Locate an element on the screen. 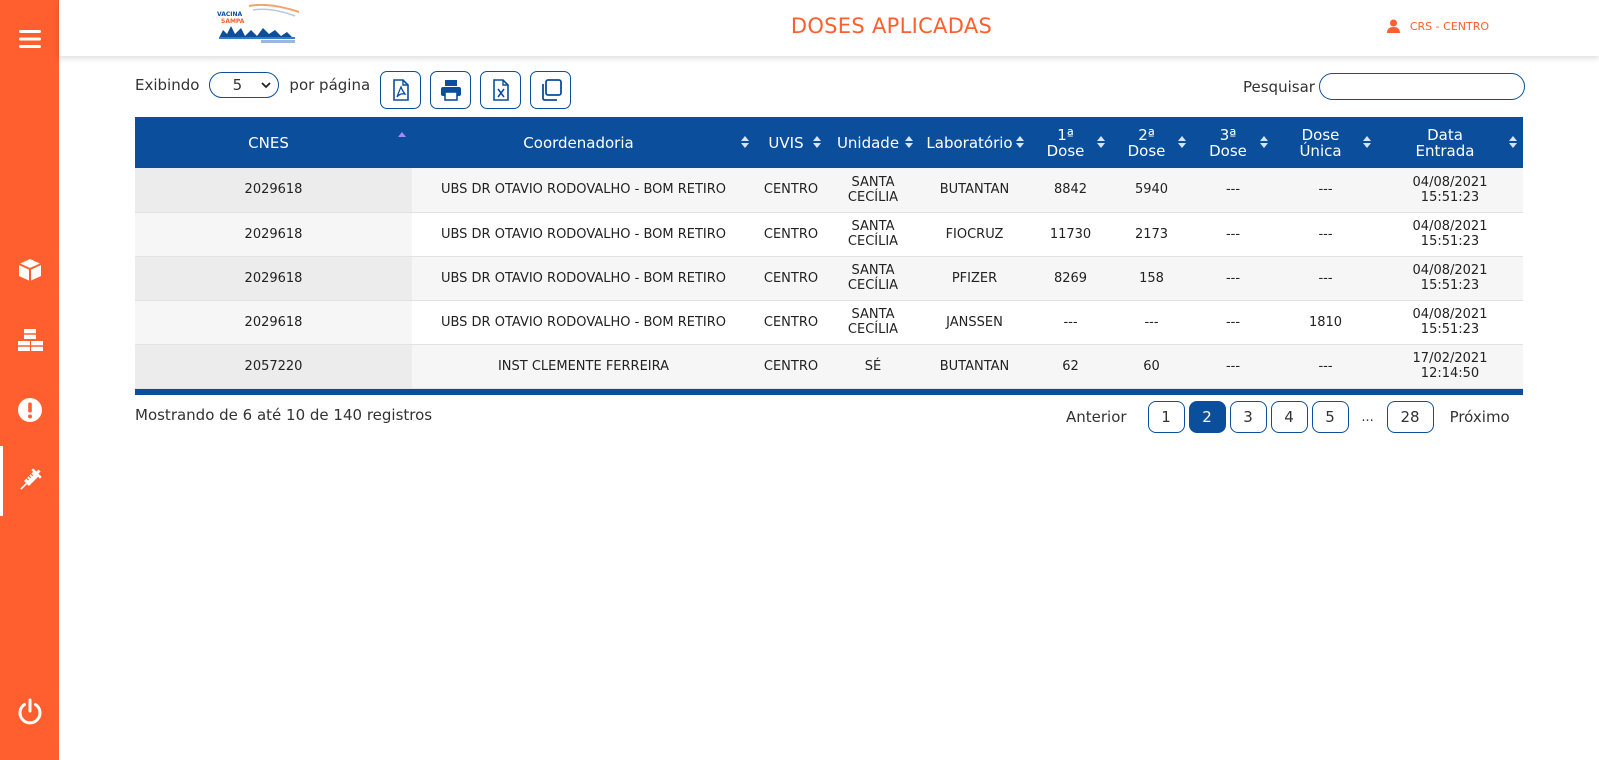  page-button-4: 4 is located at coordinates (1289, 417).